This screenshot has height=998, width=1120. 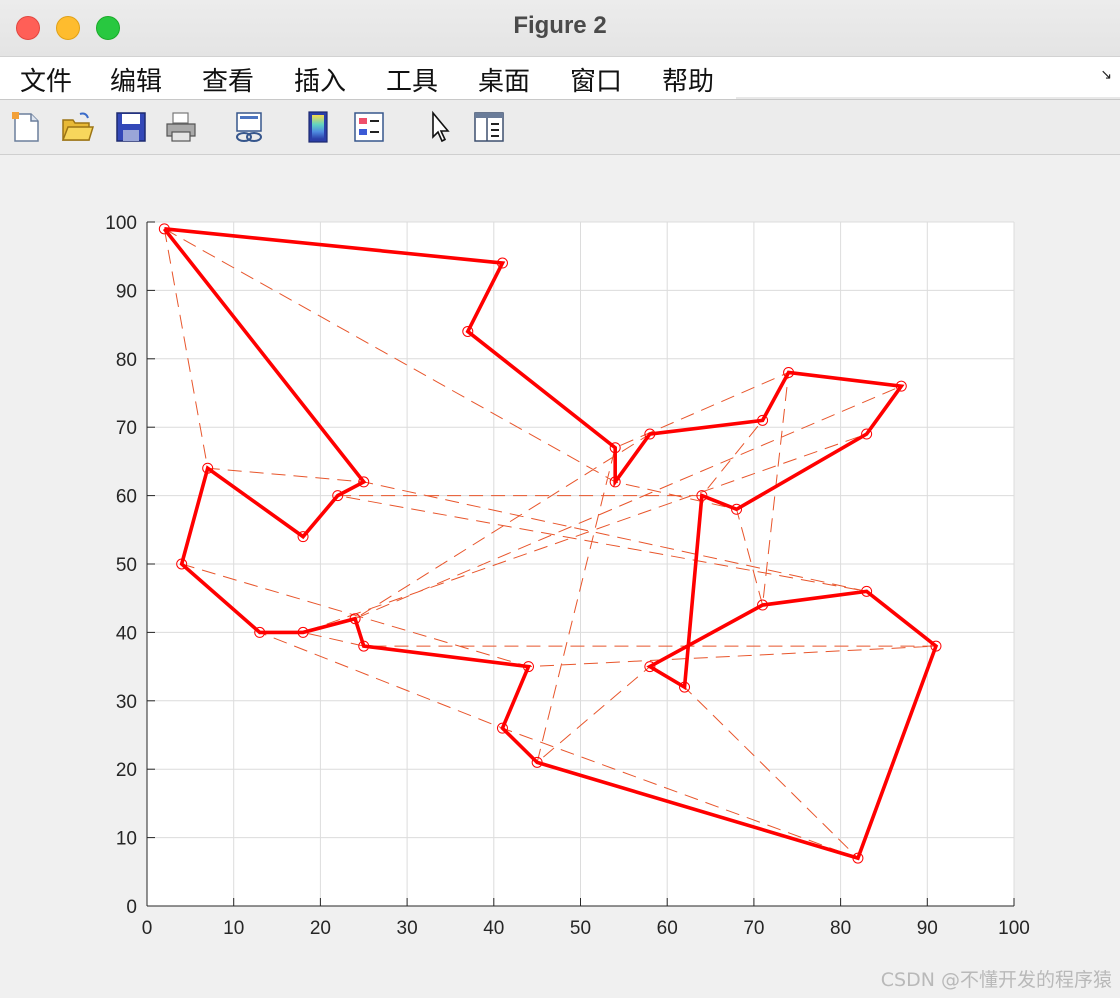 I want to click on save-icon, so click(x=131, y=127).